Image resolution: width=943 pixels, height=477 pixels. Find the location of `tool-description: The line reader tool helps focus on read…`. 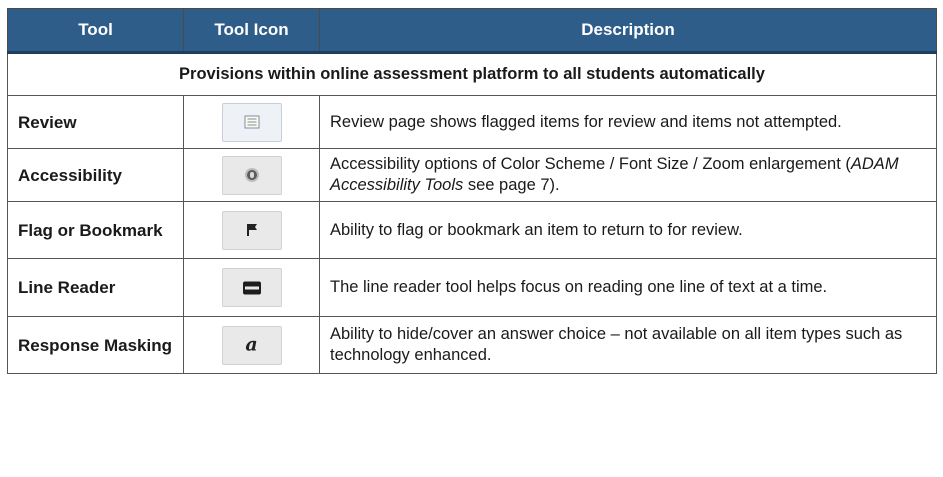

tool-description: The line reader tool helps focus on read… is located at coordinates (628, 287).